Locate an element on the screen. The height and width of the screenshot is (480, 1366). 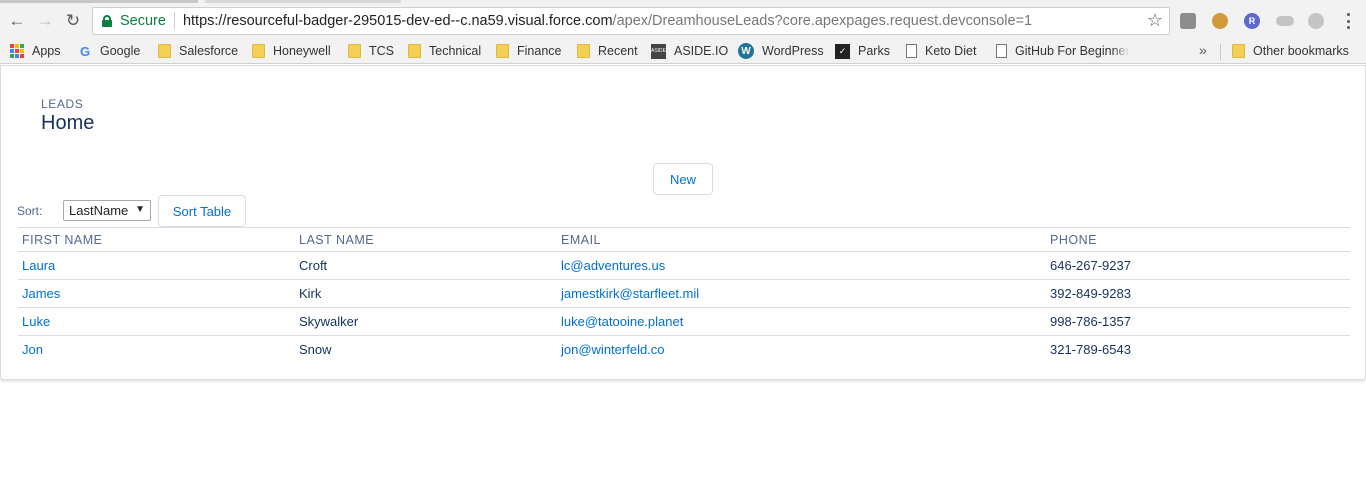
bookmark-label: Technical is located at coordinates (455, 51).